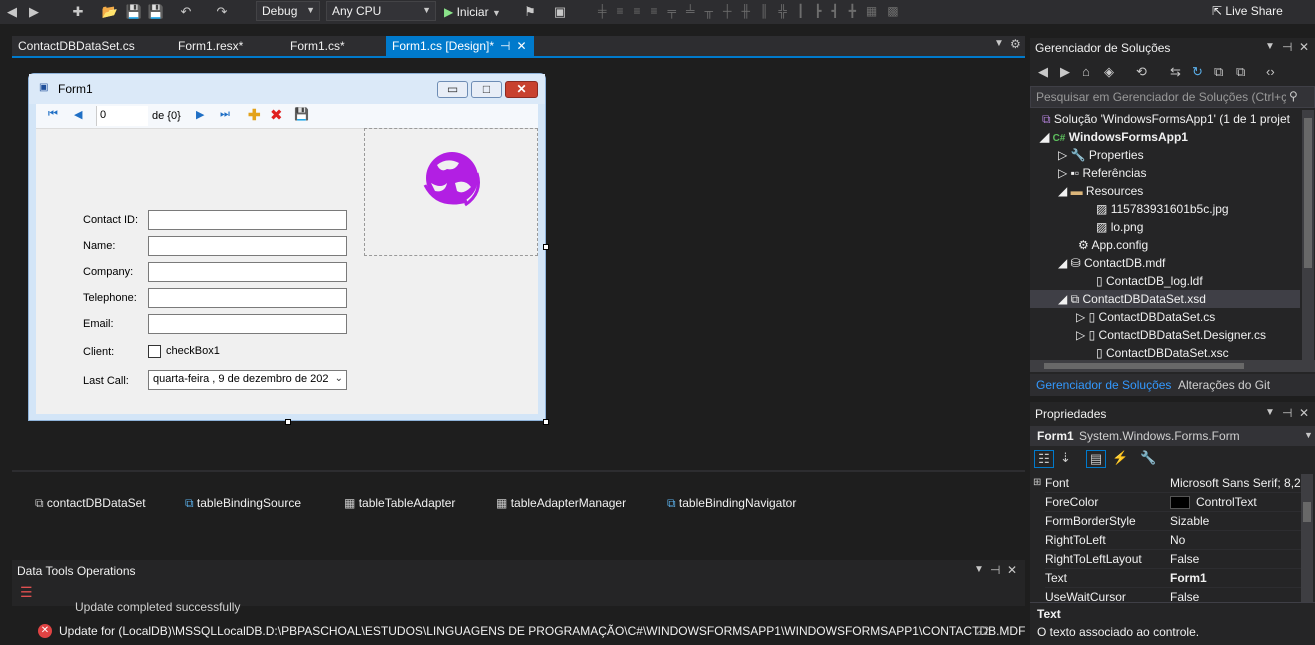 The height and width of the screenshot is (645, 1315). What do you see at coordinates (1015, 44) in the screenshot?
I see `gear-icon: ⚙` at bounding box center [1015, 44].